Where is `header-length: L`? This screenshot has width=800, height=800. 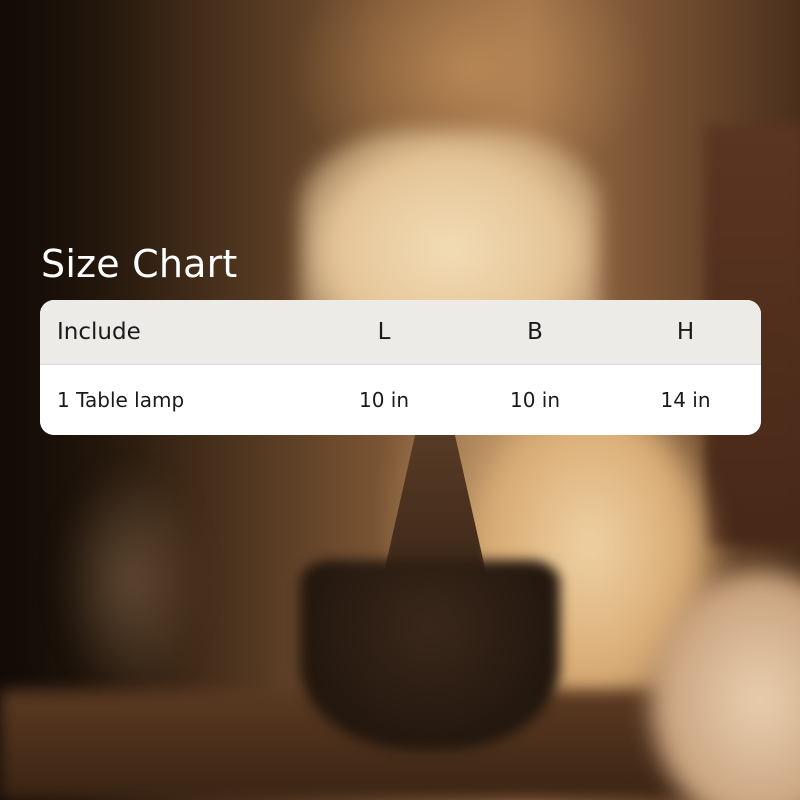
header-length: L is located at coordinates (384, 332).